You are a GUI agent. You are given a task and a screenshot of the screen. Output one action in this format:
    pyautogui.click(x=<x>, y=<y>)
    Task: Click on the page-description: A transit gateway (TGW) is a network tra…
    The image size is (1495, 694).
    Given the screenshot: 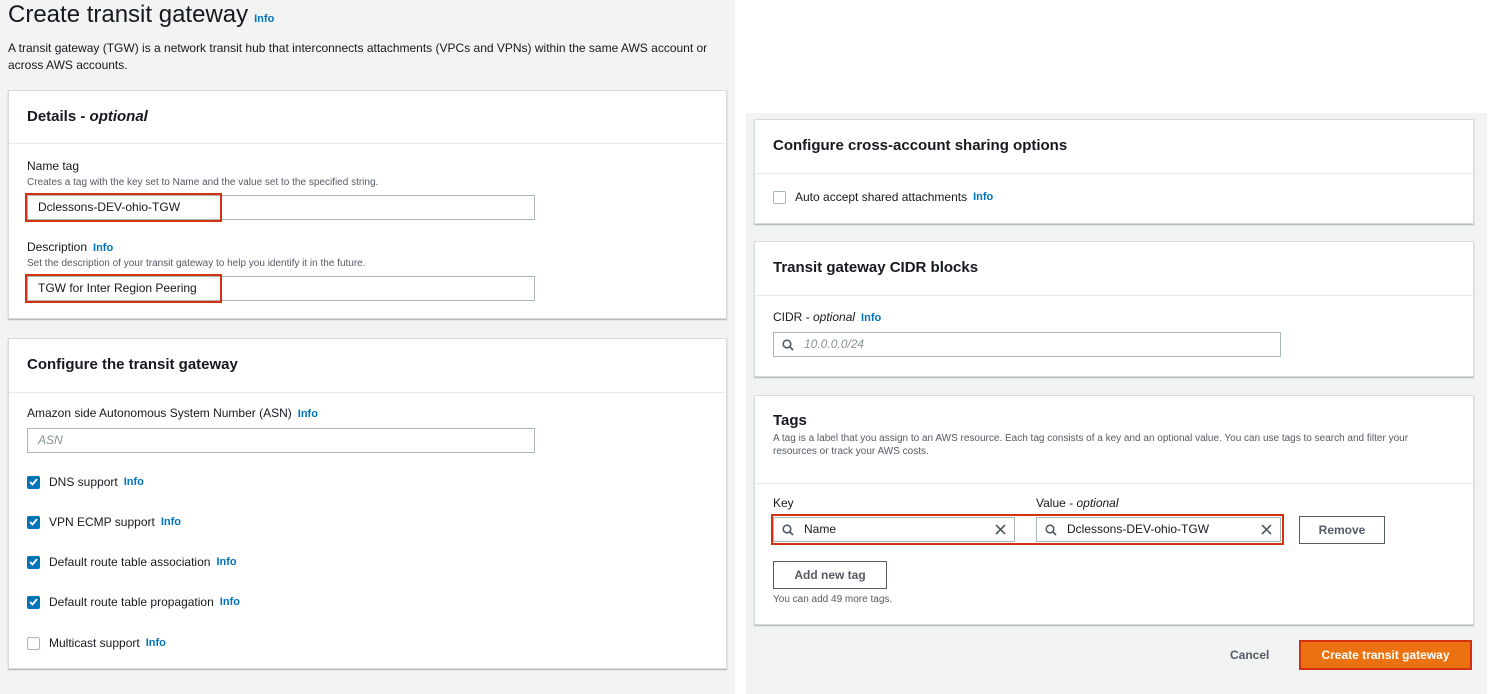 What is the action you would take?
    pyautogui.click(x=358, y=56)
    